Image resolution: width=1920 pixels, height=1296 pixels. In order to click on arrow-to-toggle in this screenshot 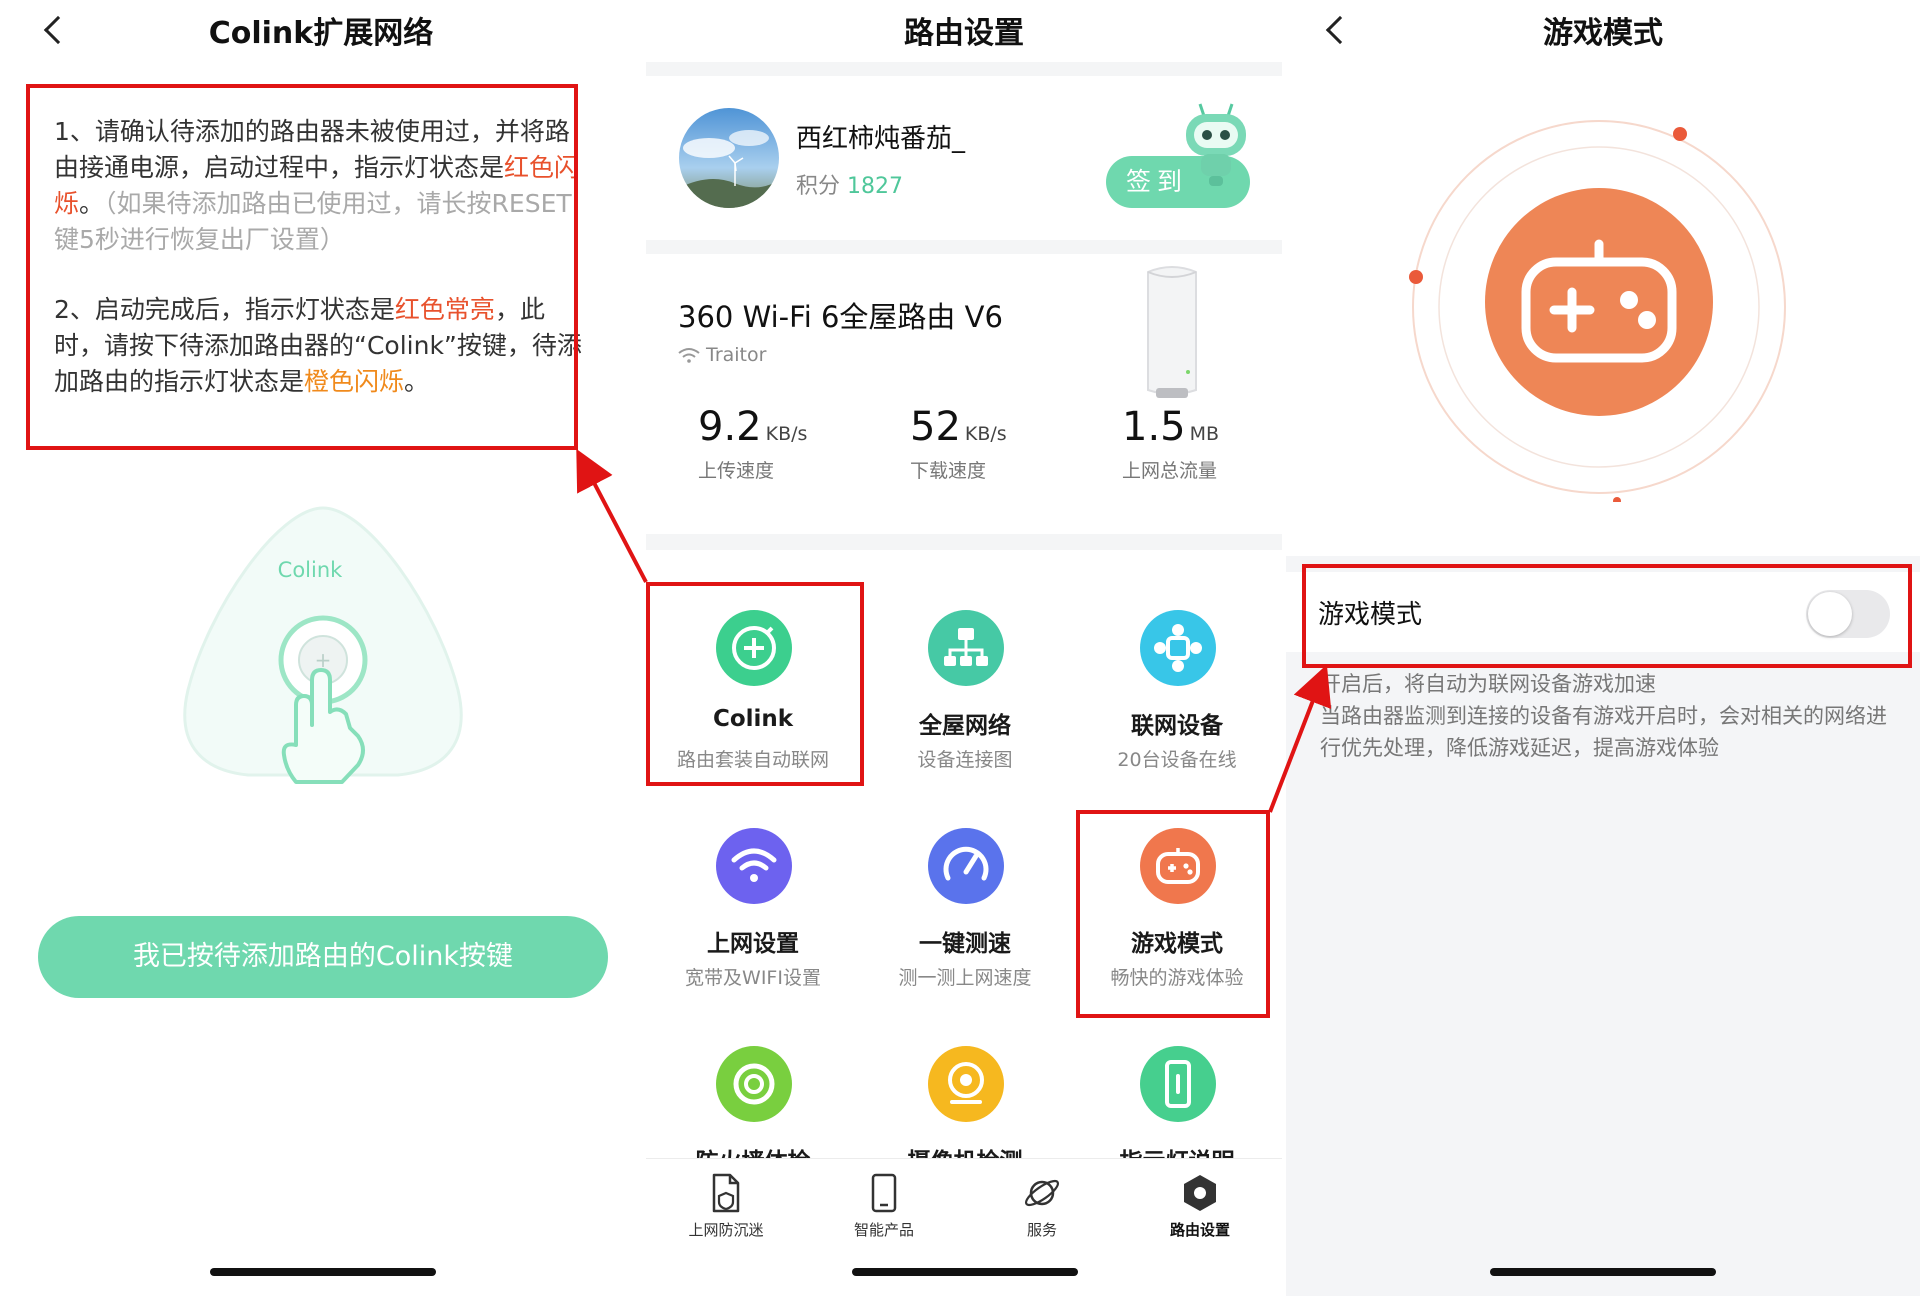, I will do `click(1300, 738)`.